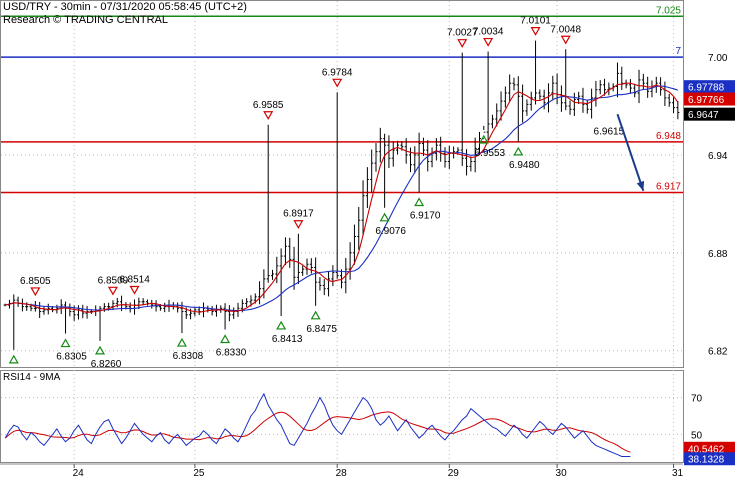 The height and width of the screenshot is (485, 735). What do you see at coordinates (390, 231) in the screenshot?
I see `swing-low-label: 6.9076` at bounding box center [390, 231].